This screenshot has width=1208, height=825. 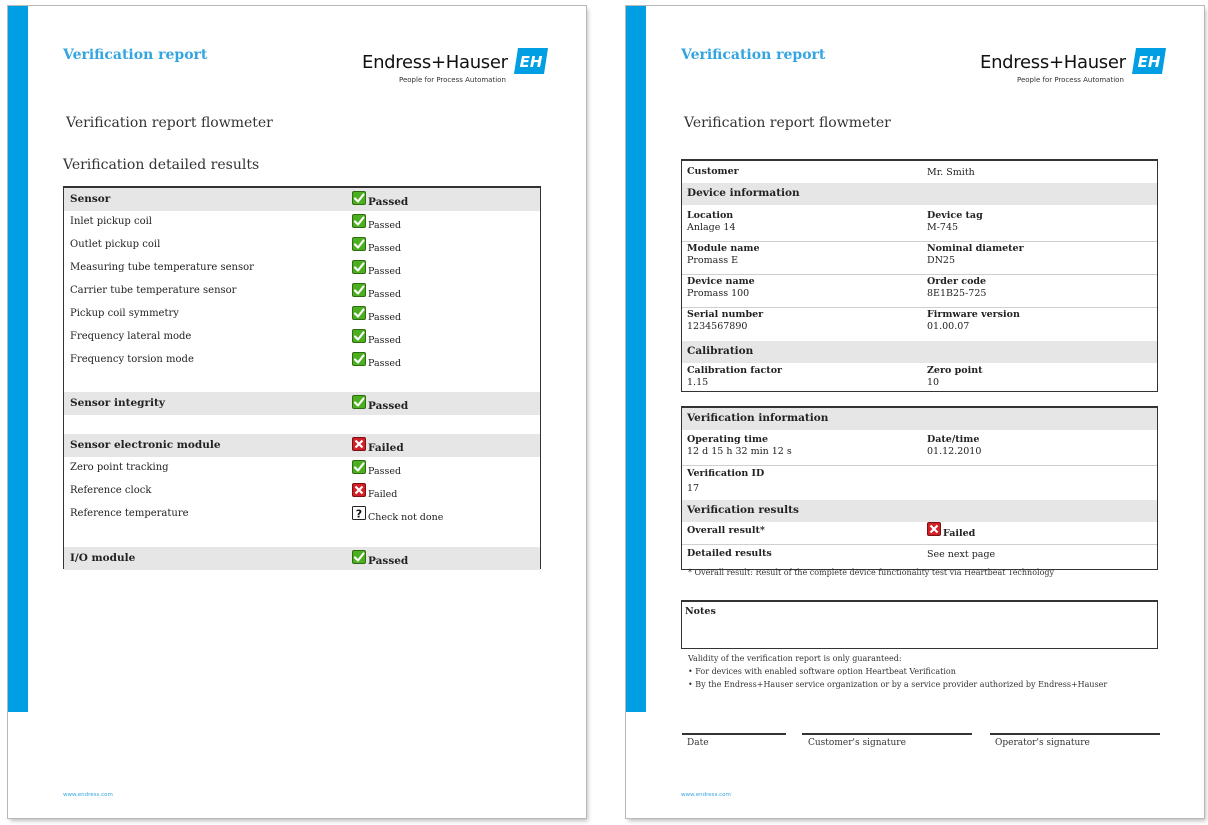 What do you see at coordinates (919, 419) in the screenshot?
I see `verification-information-header: Verification information` at bounding box center [919, 419].